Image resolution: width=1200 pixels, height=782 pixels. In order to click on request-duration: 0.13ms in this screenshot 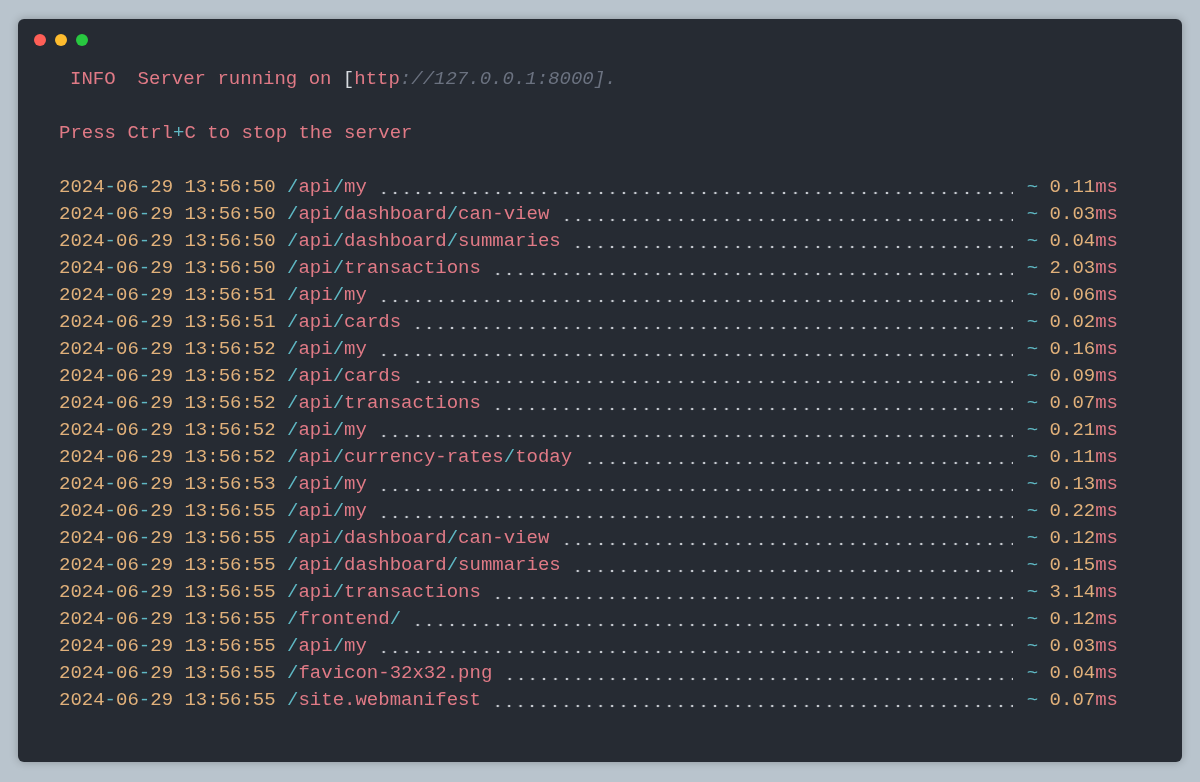, I will do `click(1083, 484)`.